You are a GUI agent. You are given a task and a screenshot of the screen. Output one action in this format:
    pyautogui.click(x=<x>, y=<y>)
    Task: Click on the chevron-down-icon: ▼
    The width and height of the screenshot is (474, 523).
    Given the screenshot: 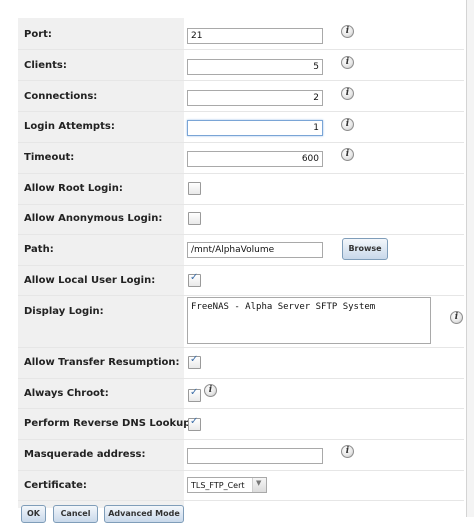 What is the action you would take?
    pyautogui.click(x=259, y=485)
    